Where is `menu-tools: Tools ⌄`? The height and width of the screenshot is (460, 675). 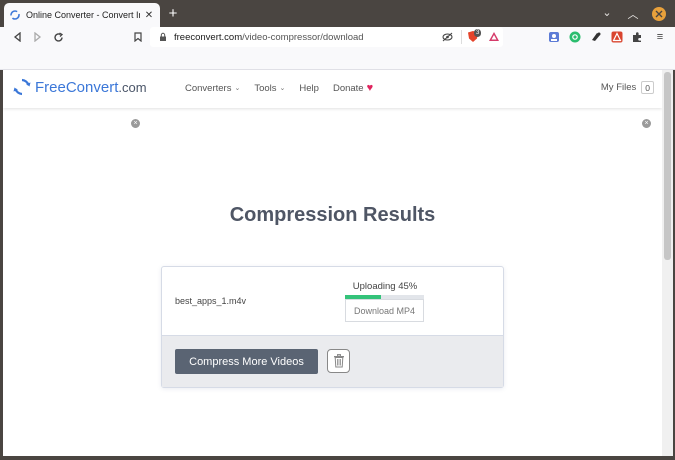
menu-tools: Tools ⌄ is located at coordinates (269, 88).